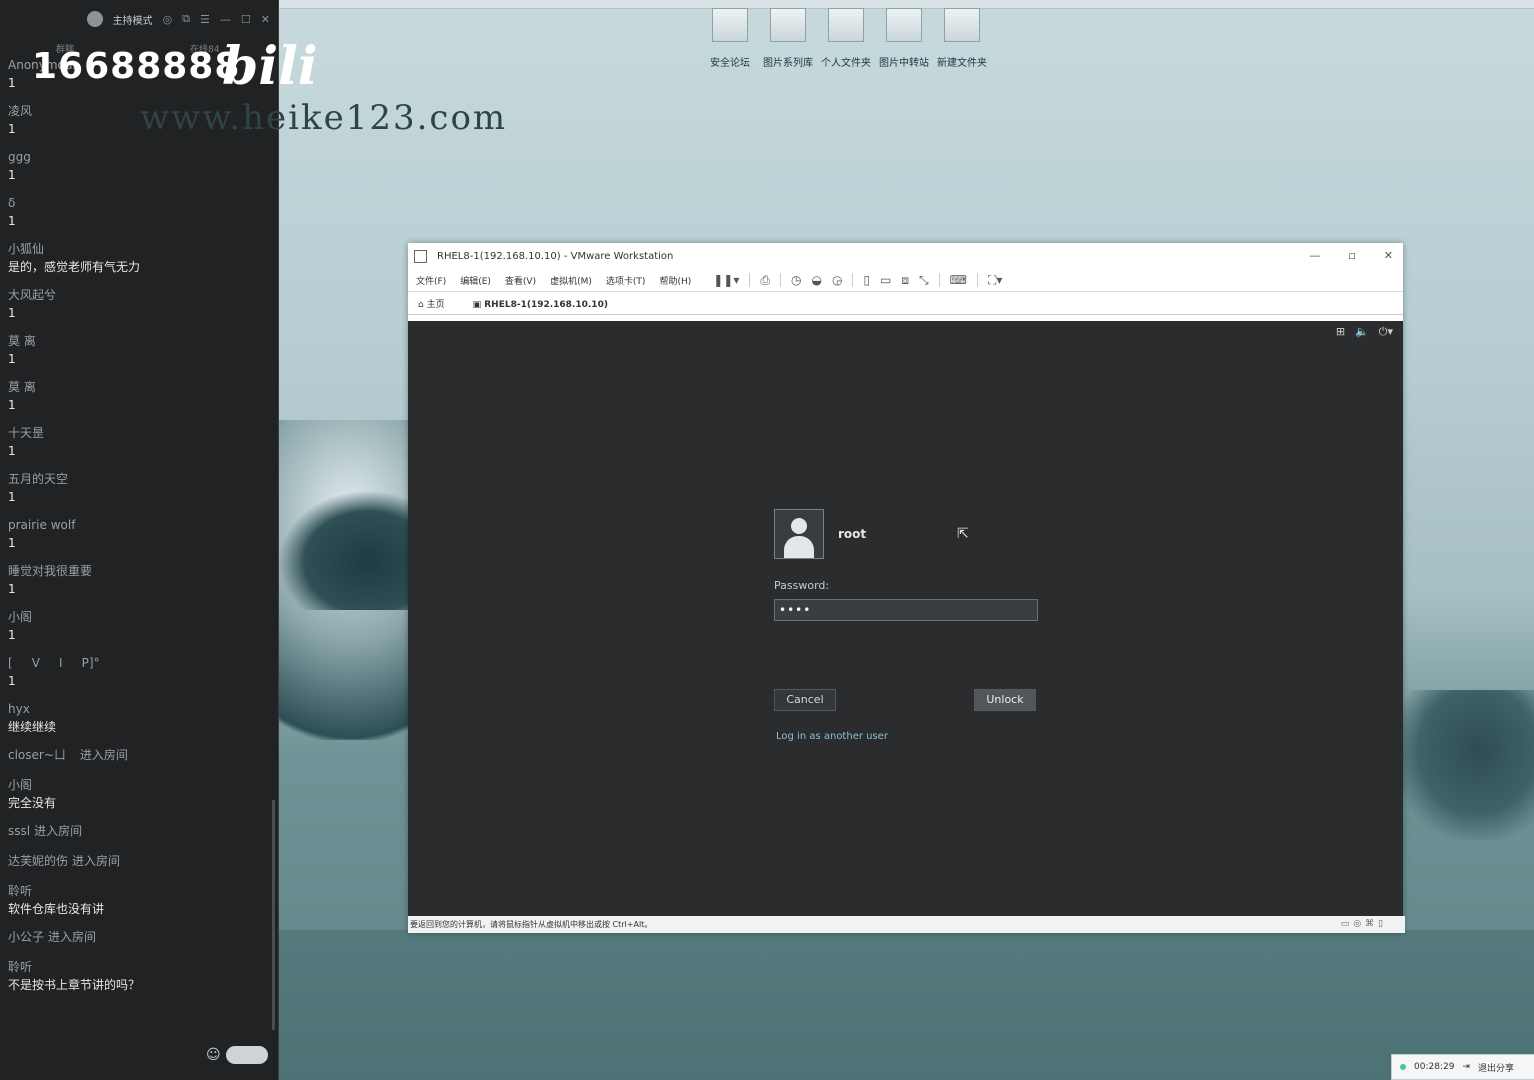 This screenshot has height=1080, width=1534. What do you see at coordinates (247, 1055) in the screenshot?
I see `send-button` at bounding box center [247, 1055].